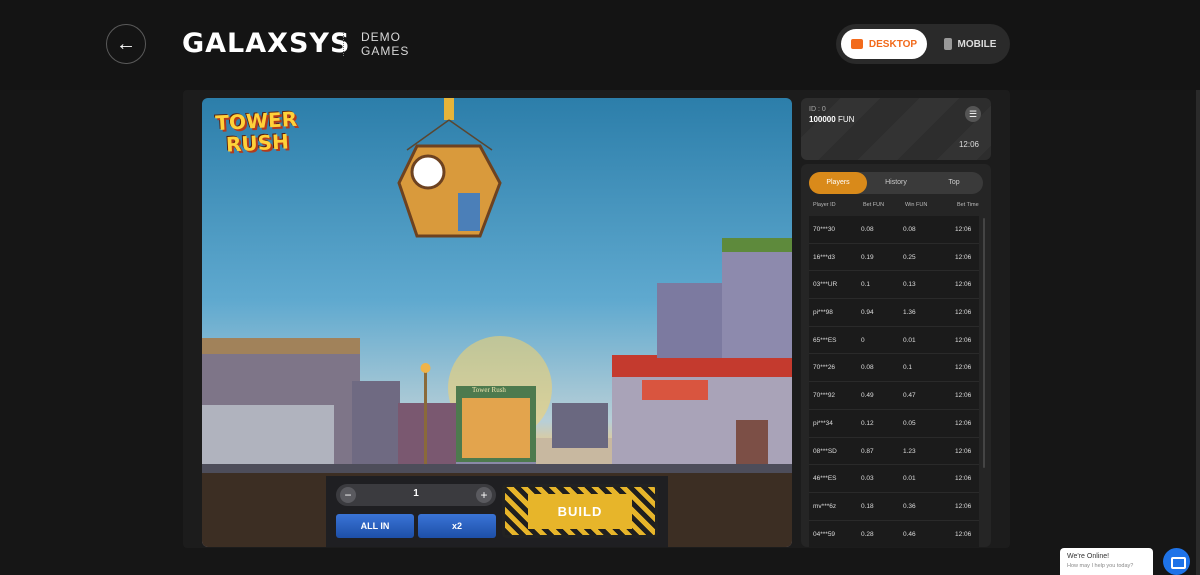 The height and width of the screenshot is (575, 1200). Describe the element at coordinates (425, 419) in the screenshot. I see `street-lamp` at that location.